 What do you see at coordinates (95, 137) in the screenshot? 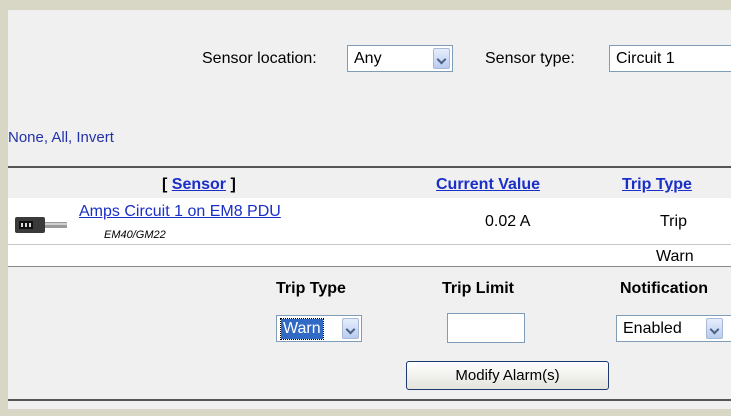
I see `select-invert-link: Invert` at bounding box center [95, 137].